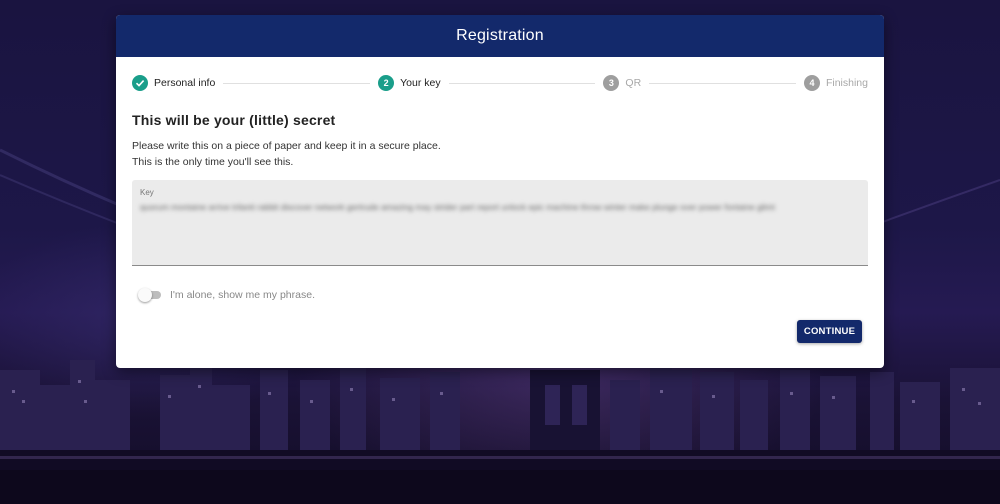 The height and width of the screenshot is (504, 1000). I want to click on step-label: Your key, so click(420, 83).